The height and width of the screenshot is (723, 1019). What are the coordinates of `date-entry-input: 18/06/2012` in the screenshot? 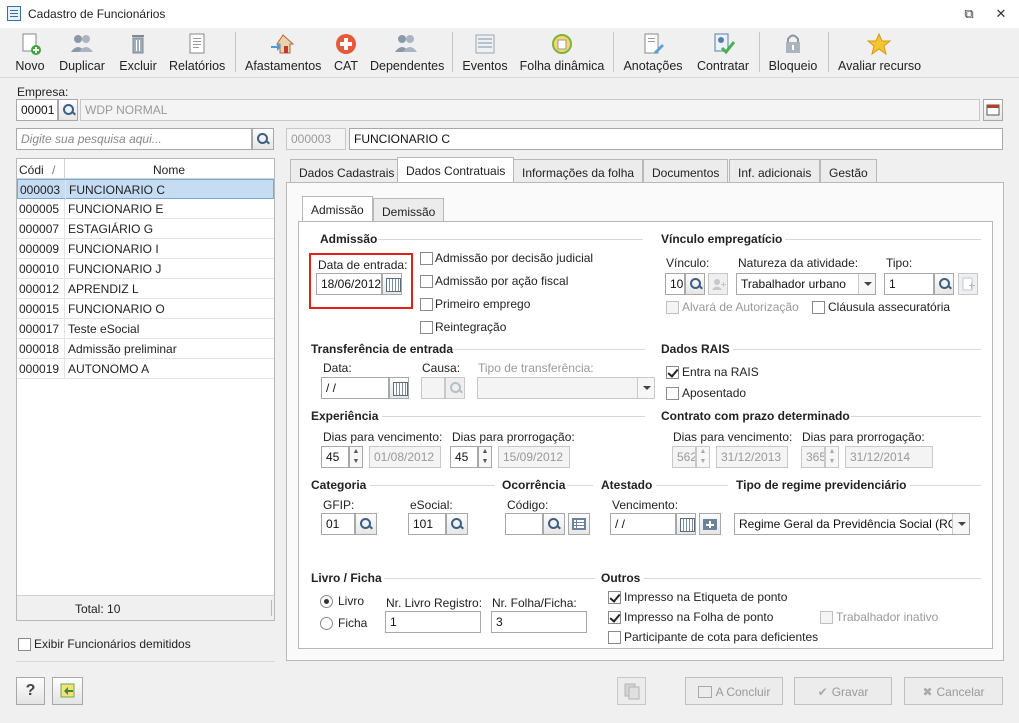 It's located at (349, 284).